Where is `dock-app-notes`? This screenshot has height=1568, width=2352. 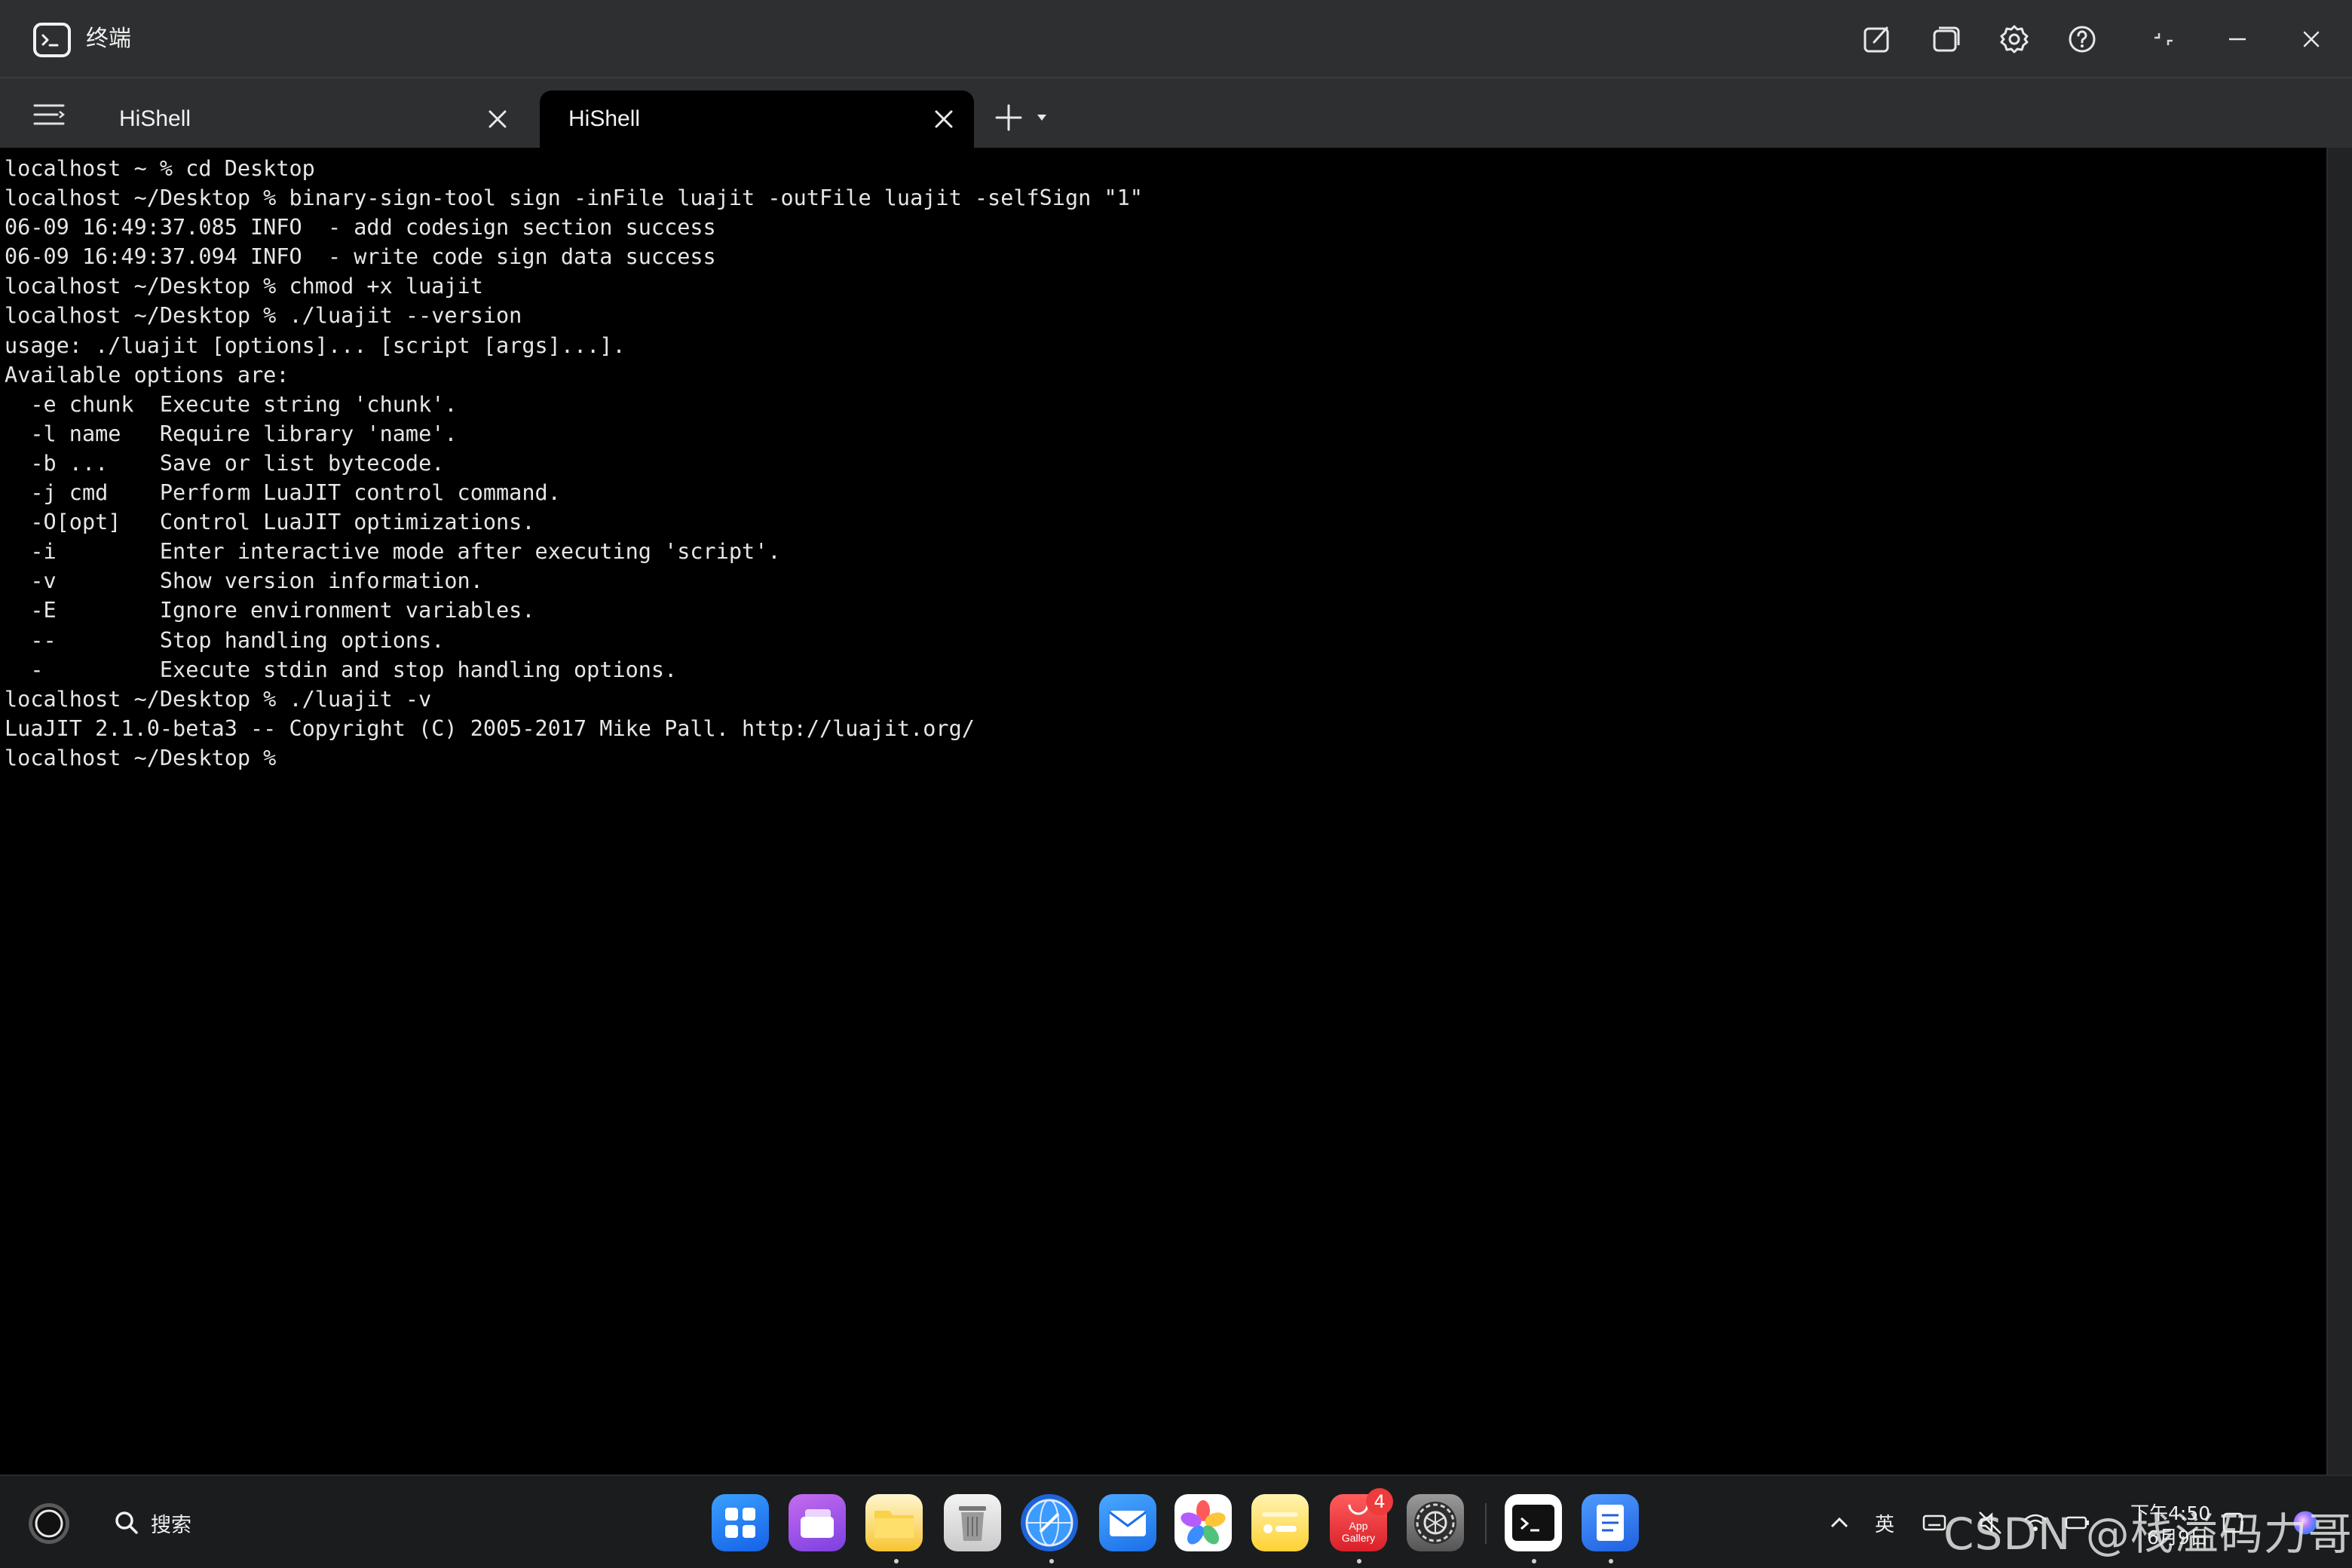 dock-app-notes is located at coordinates (1280, 1522).